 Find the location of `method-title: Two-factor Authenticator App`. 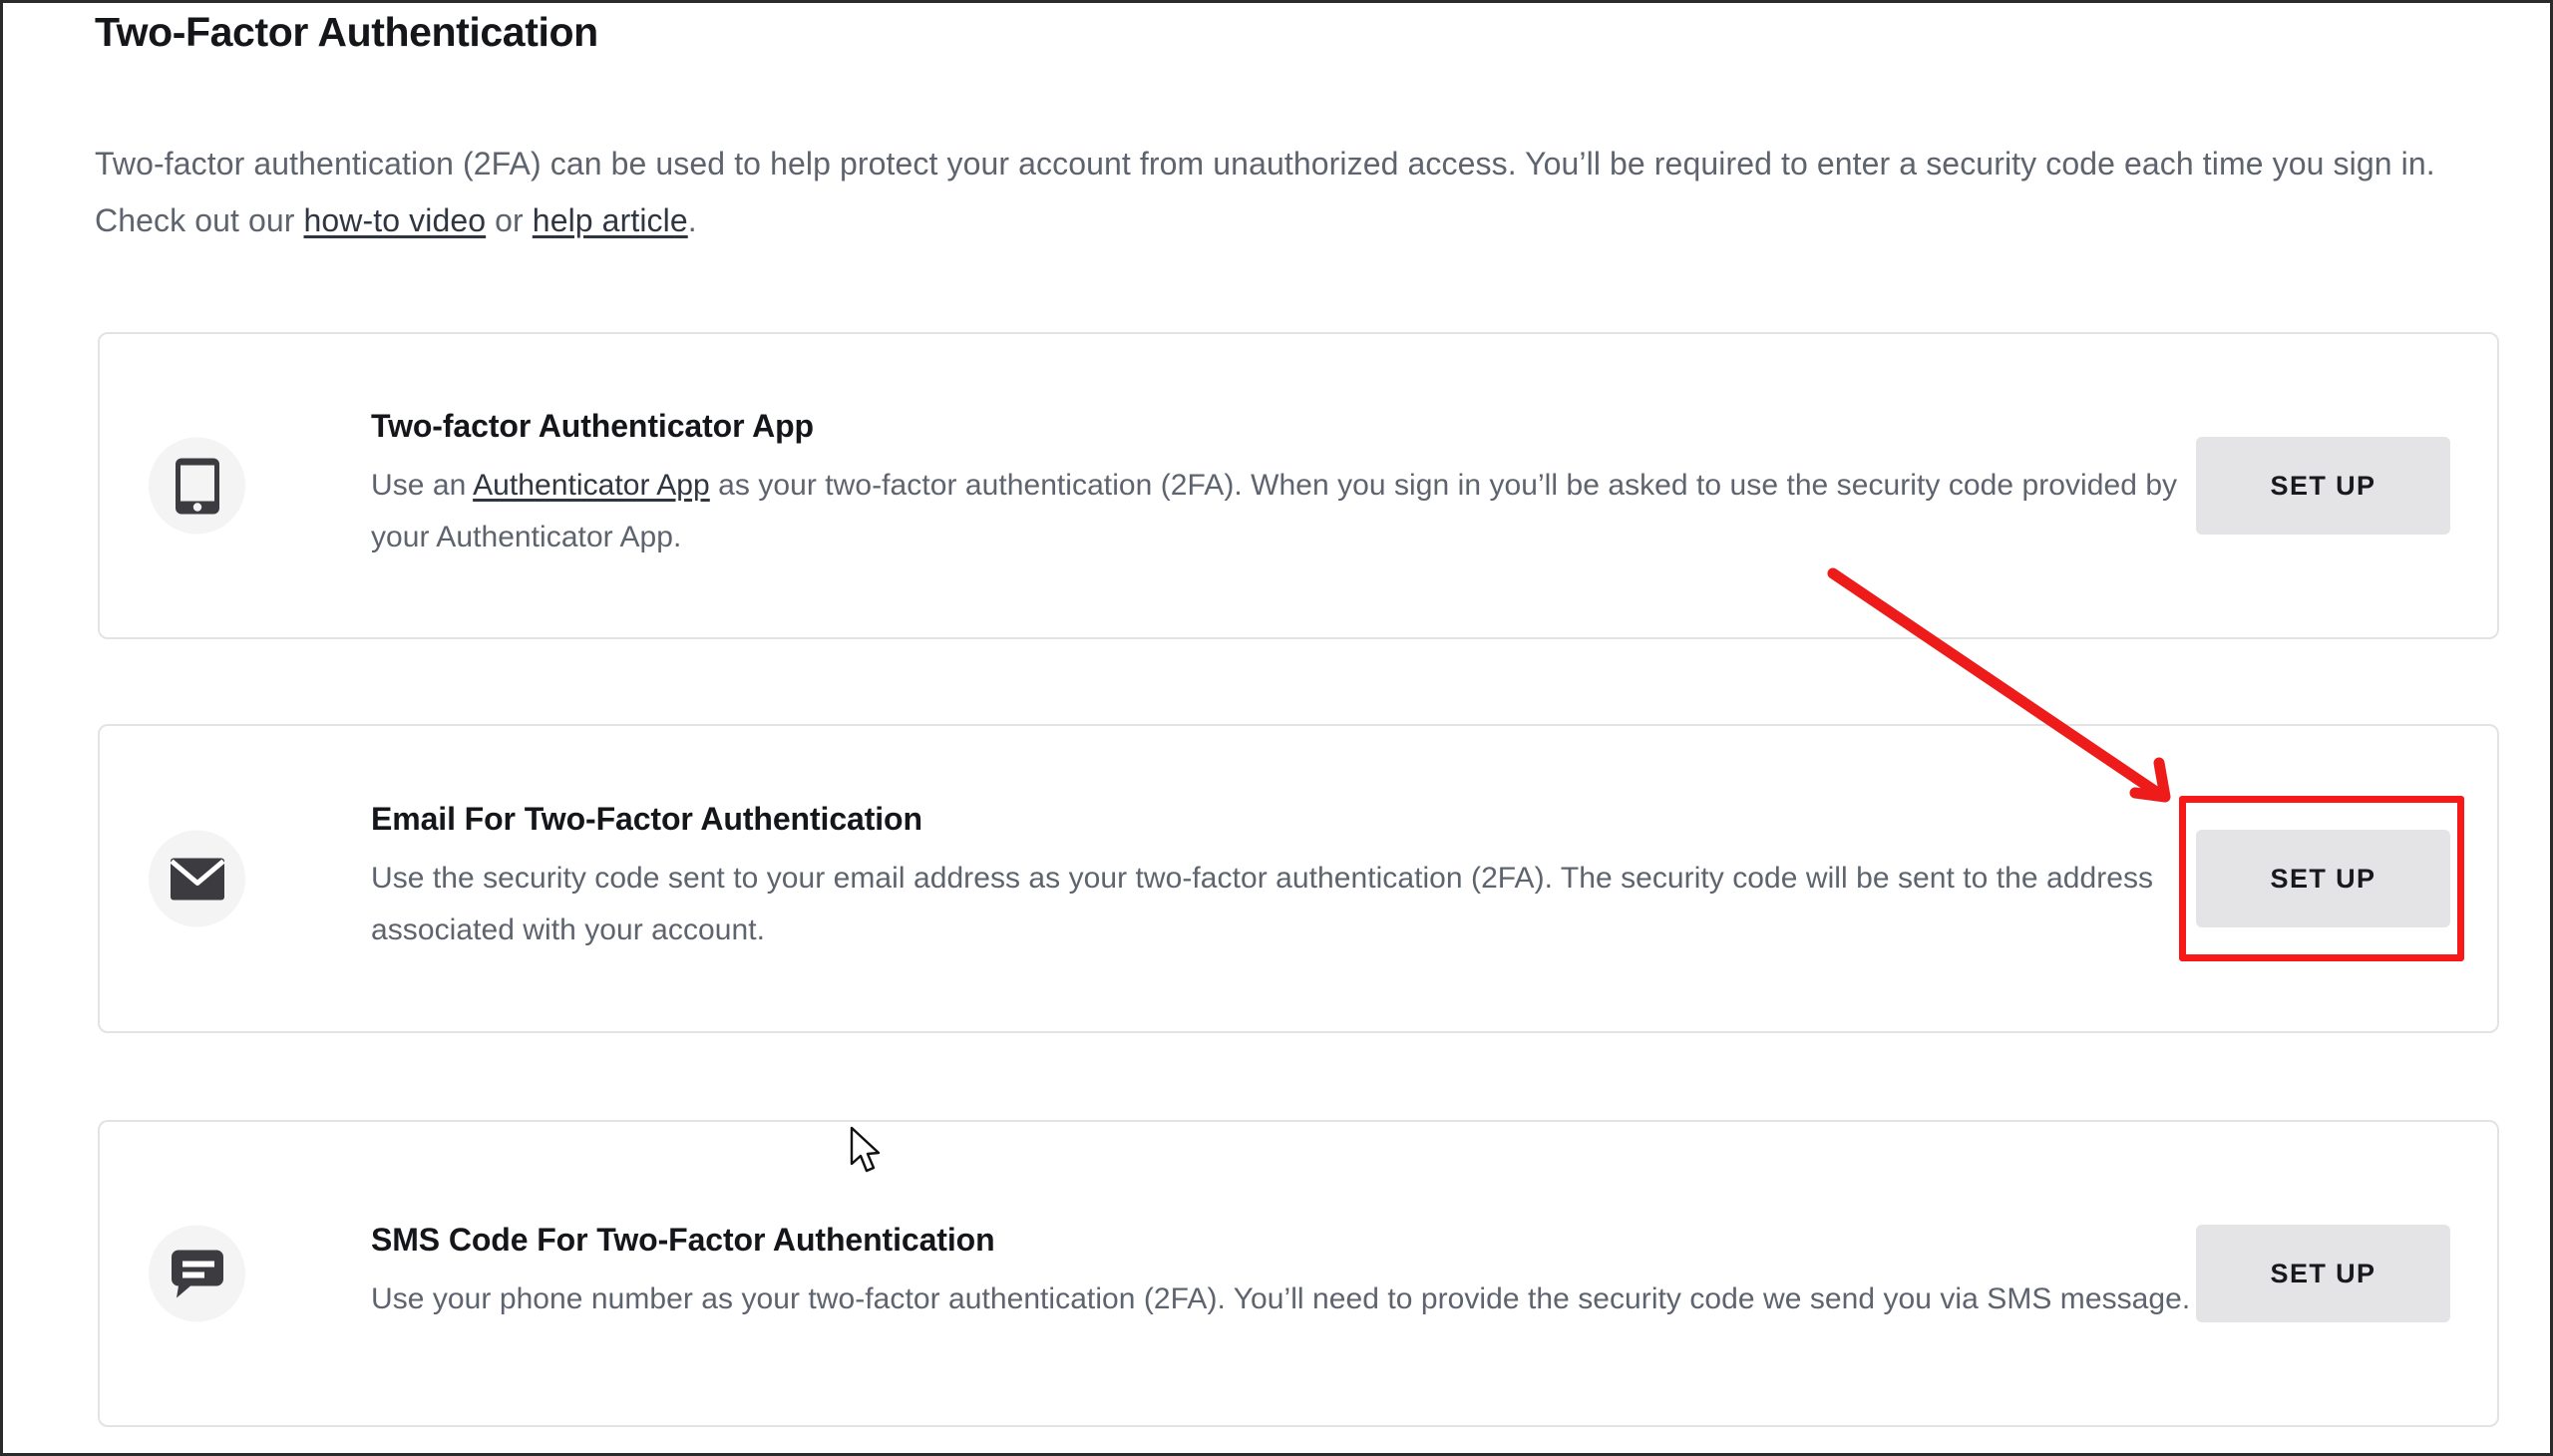

method-title: Two-factor Authenticator App is located at coordinates (592, 426).